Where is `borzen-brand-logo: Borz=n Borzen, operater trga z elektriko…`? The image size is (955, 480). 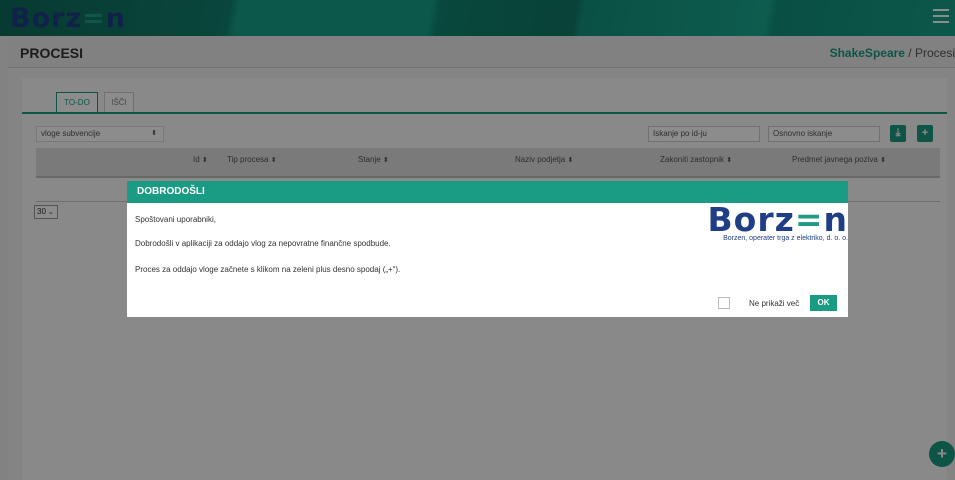
borzen-brand-logo: Borz=n Borzen, operater trga z elektriko… is located at coordinates (773, 223).